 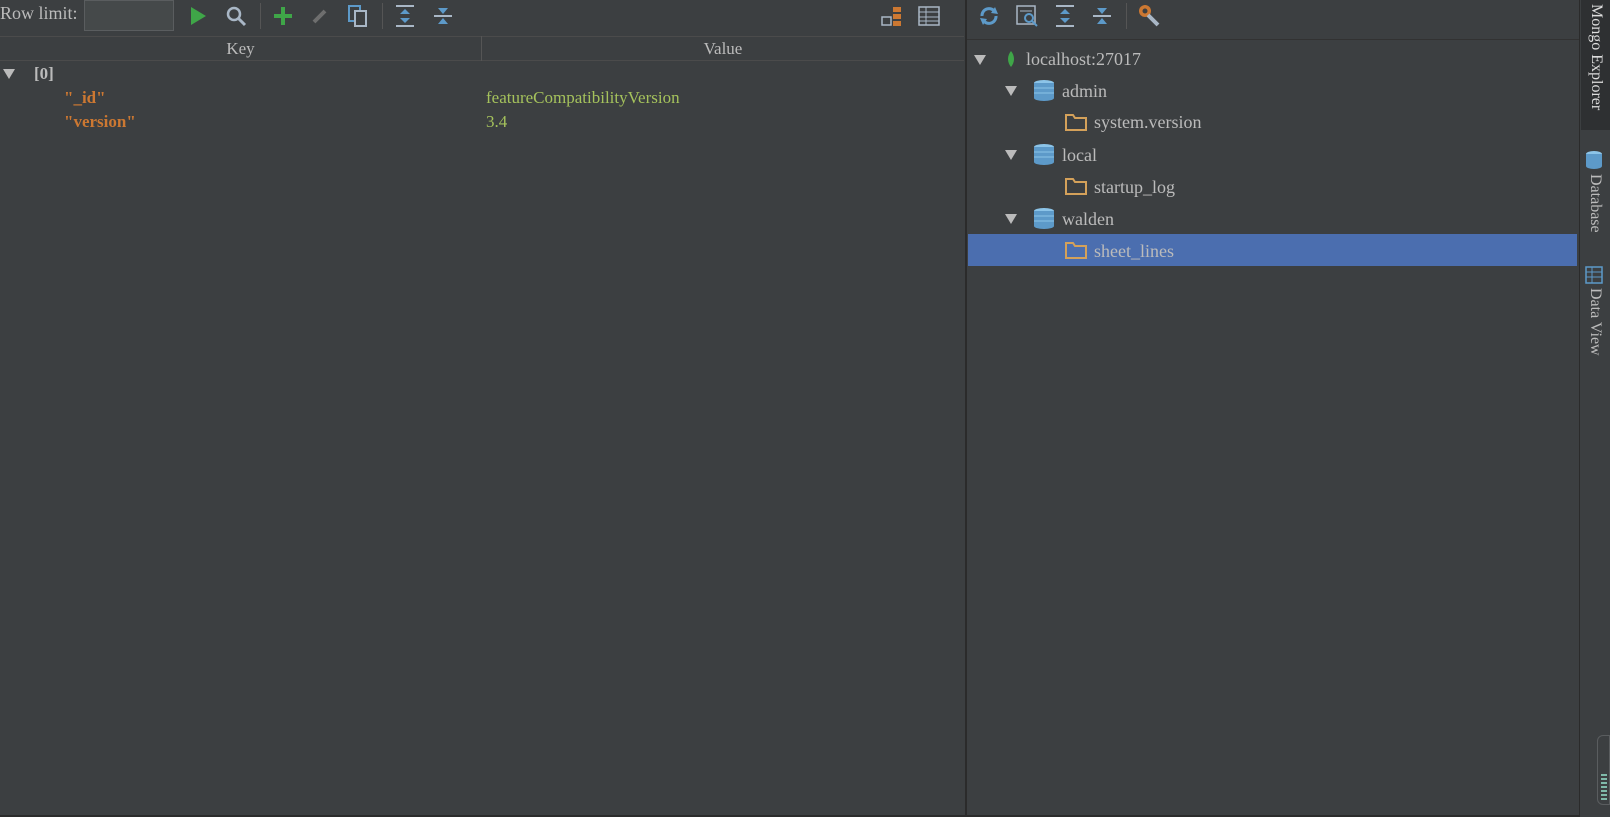 What do you see at coordinates (929, 16) in the screenshot?
I see `table-view-icon` at bounding box center [929, 16].